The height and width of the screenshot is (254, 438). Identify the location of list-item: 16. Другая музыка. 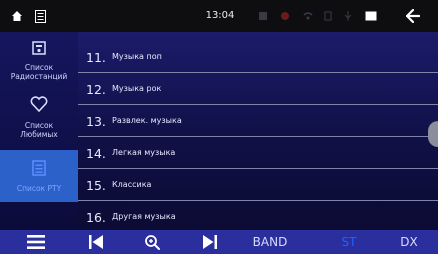
(258, 215).